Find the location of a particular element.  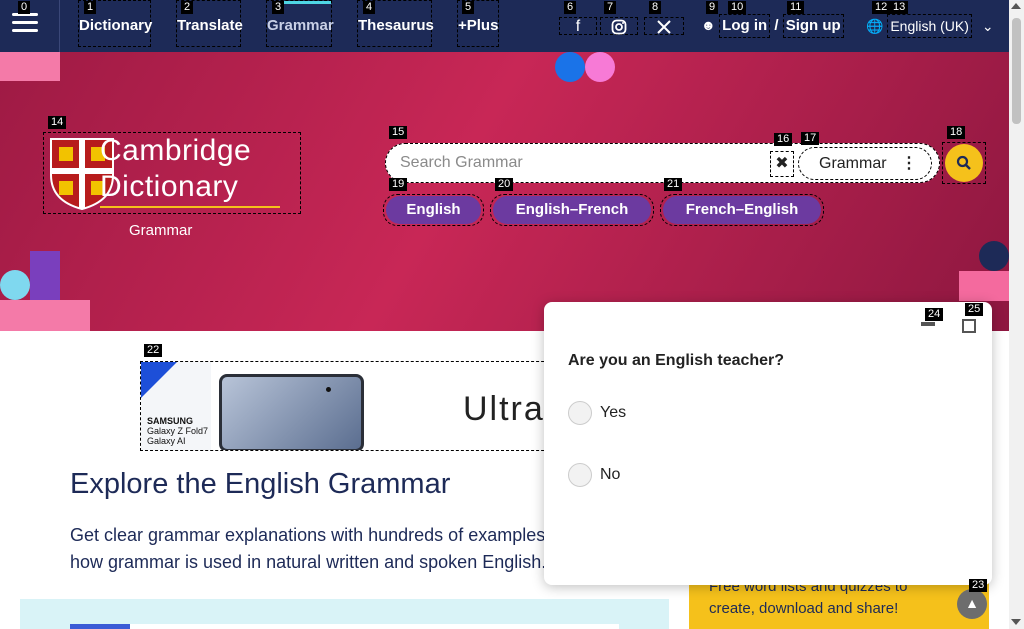

back-to-top-button: ▲ is located at coordinates (972, 604).